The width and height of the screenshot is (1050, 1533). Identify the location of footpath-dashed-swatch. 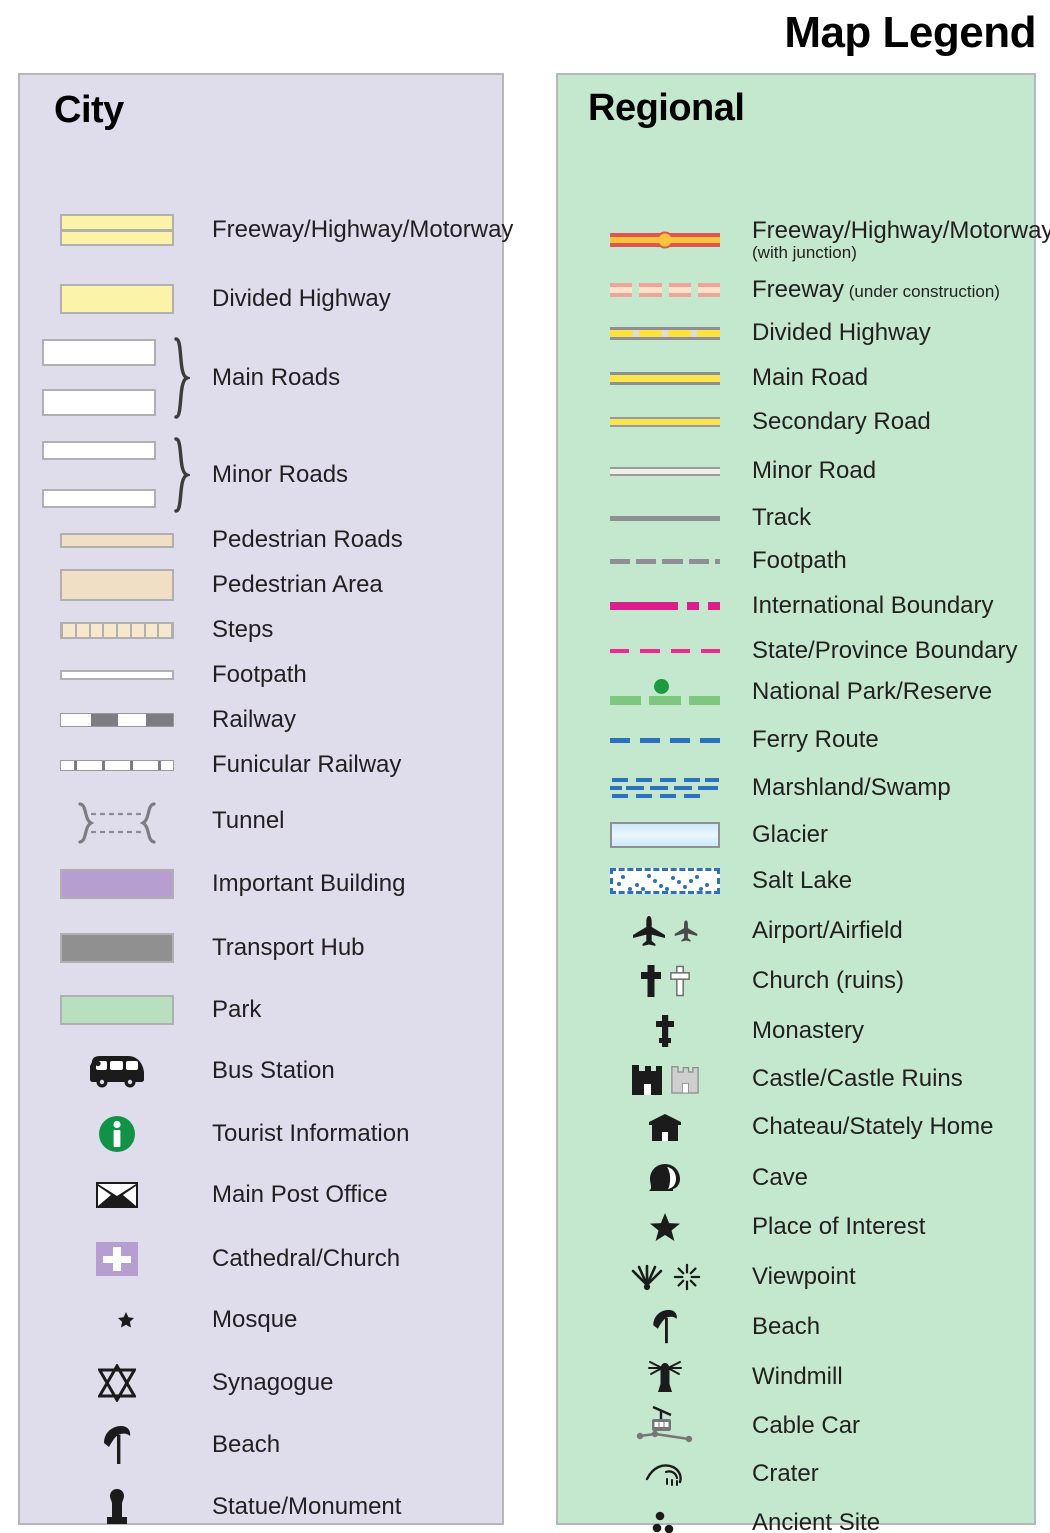
(665, 561).